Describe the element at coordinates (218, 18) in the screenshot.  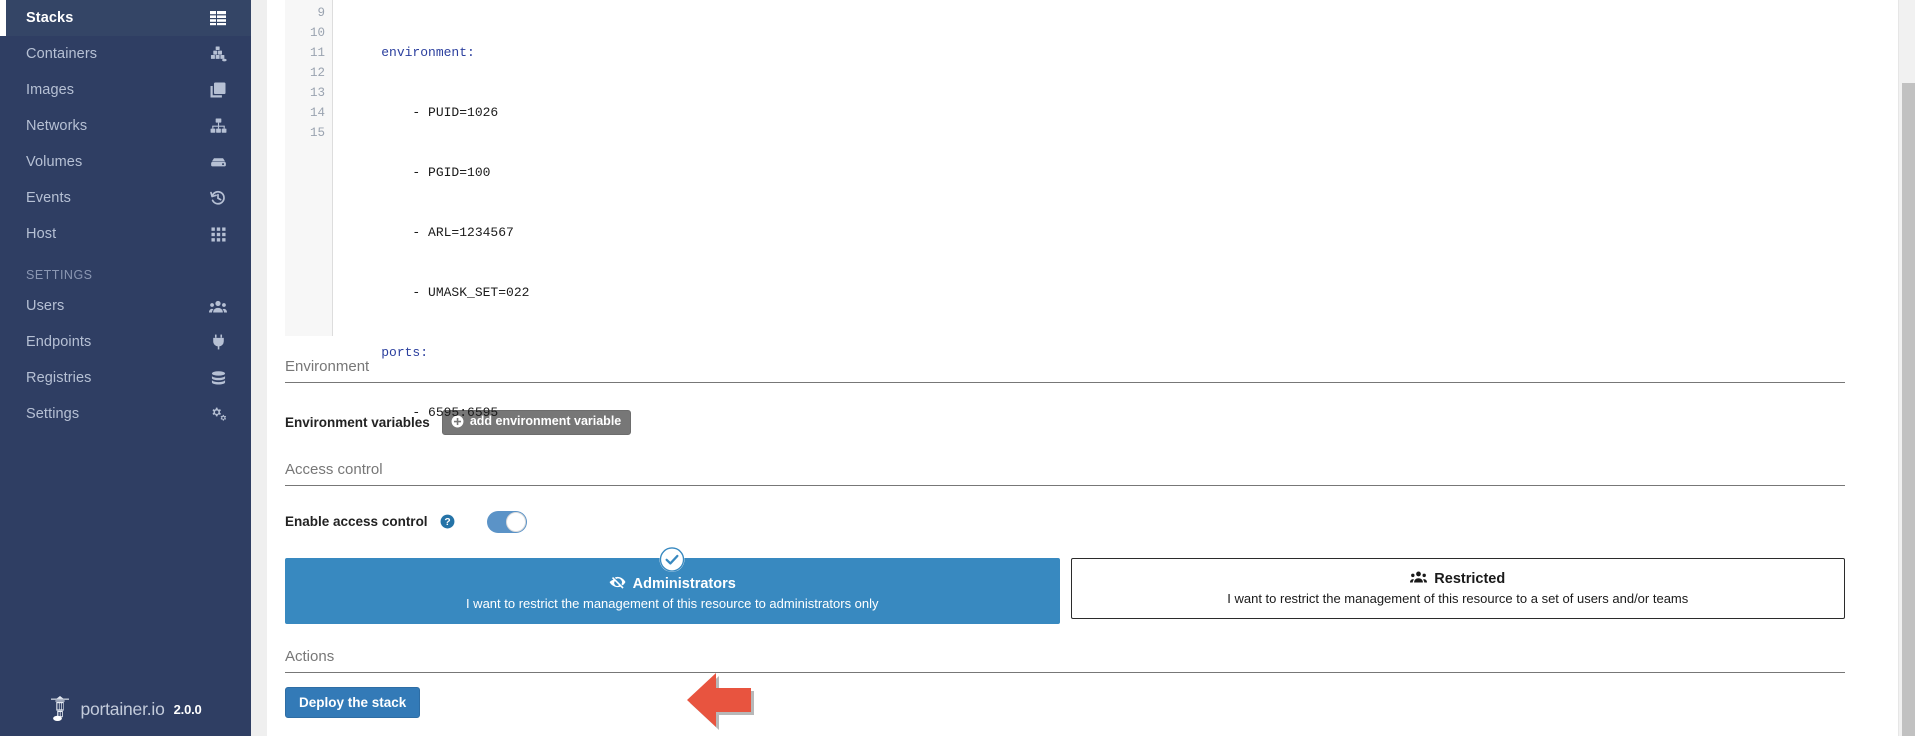
I see `stacks-icon` at that location.